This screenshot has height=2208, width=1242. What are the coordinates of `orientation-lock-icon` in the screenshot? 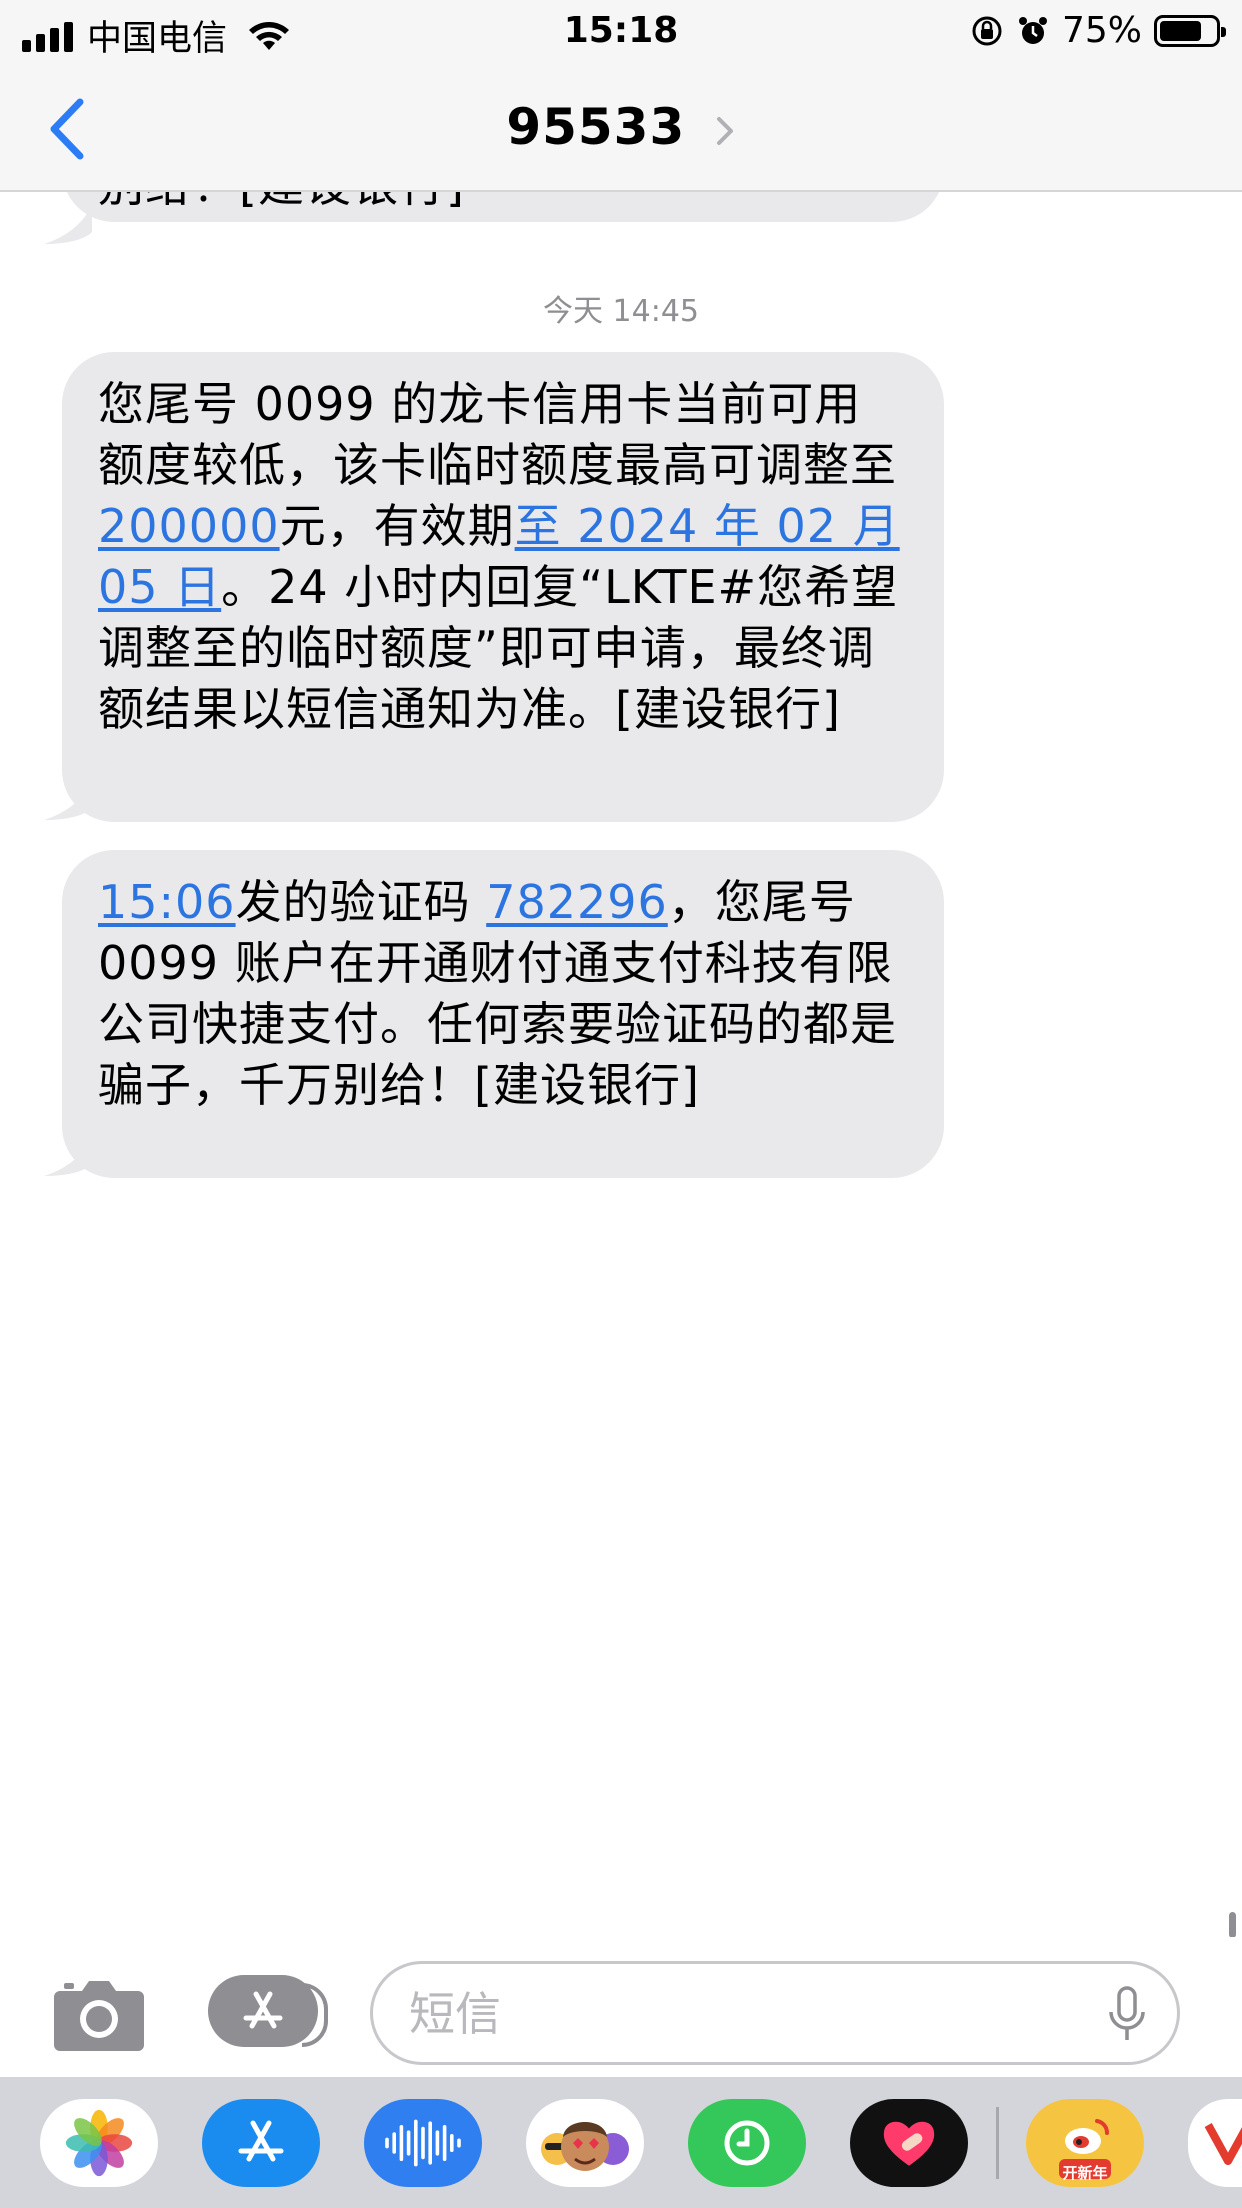 It's located at (987, 30).